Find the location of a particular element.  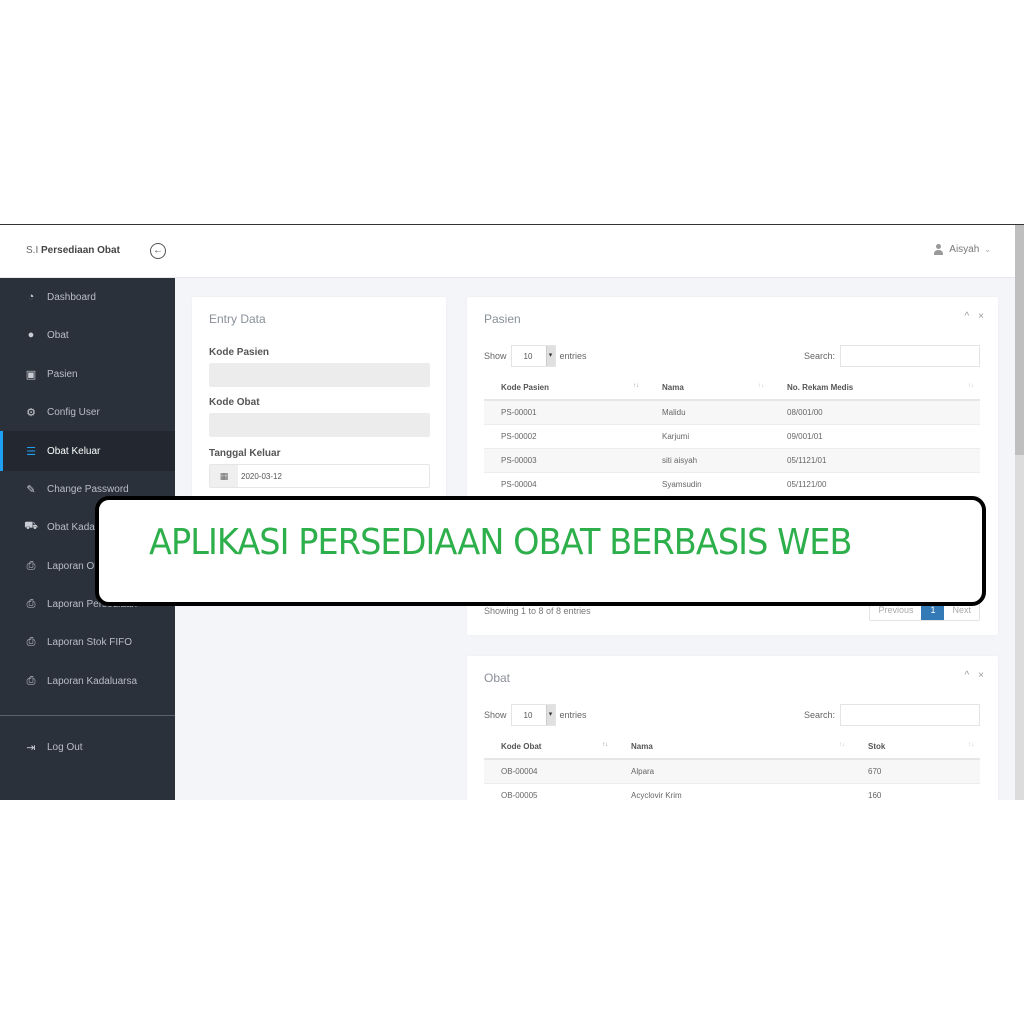

sidebar-toggle-button: ← is located at coordinates (158, 251).